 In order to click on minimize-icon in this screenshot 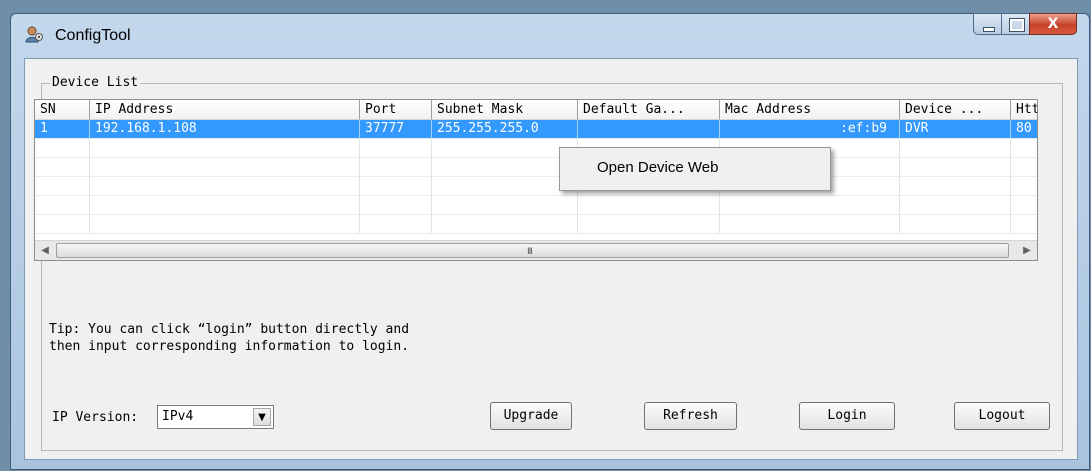, I will do `click(987, 24)`.